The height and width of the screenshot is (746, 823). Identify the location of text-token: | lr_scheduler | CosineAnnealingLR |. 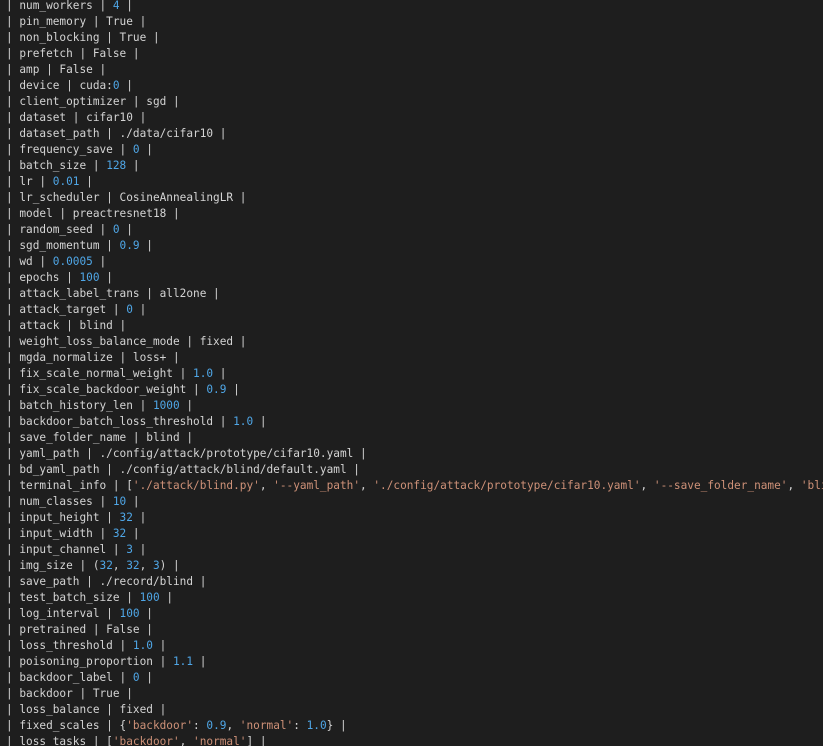
(126, 197).